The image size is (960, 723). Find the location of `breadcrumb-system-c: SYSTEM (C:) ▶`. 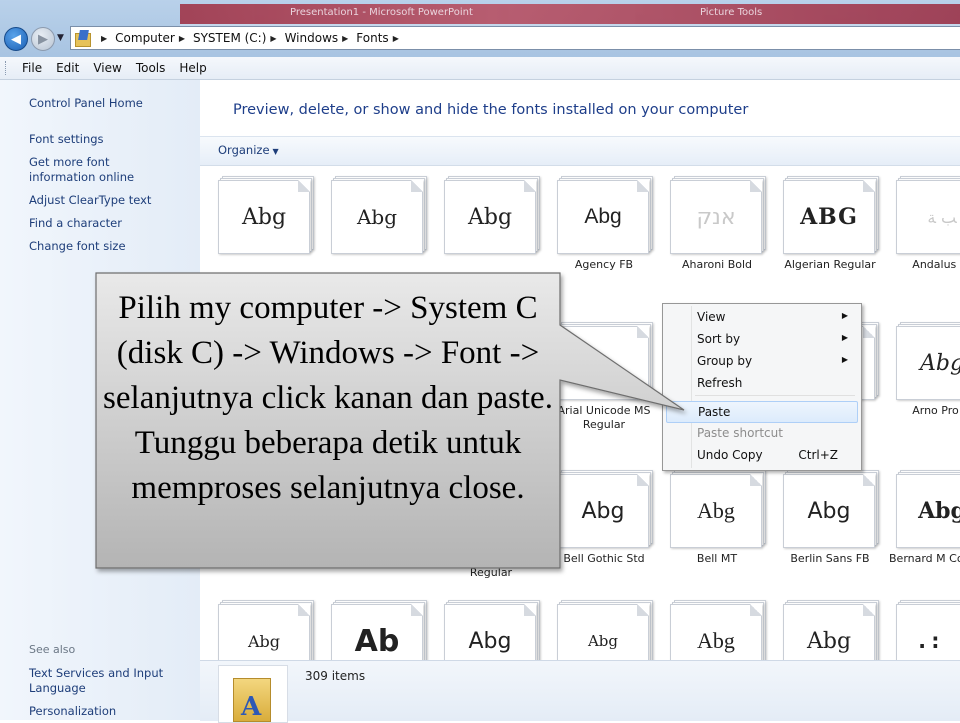

breadcrumb-system-c: SYSTEM (C:) ▶ is located at coordinates (239, 38).